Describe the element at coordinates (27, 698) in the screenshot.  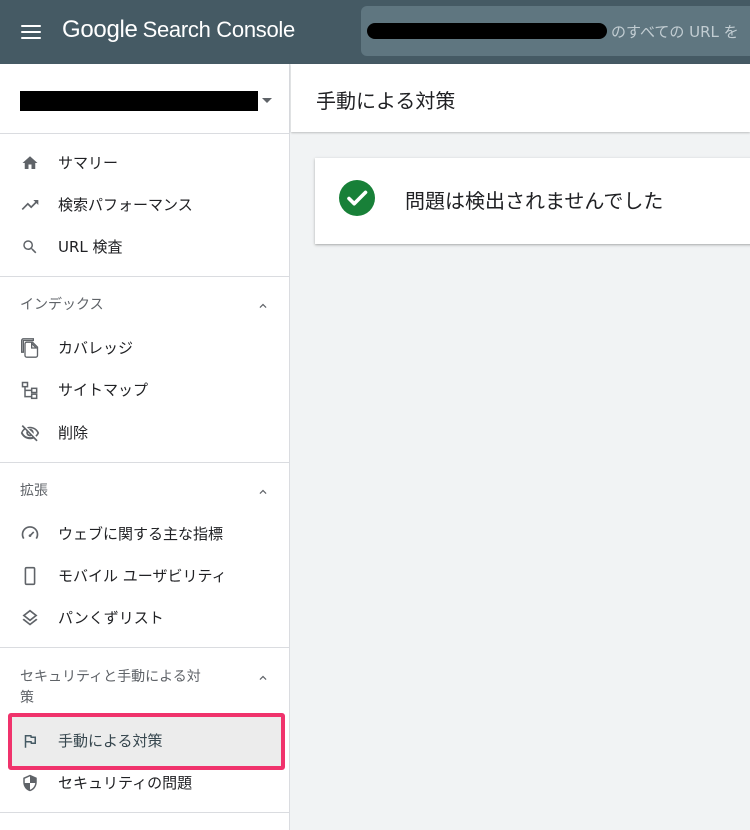
I see `section-title-line2: 策` at that location.